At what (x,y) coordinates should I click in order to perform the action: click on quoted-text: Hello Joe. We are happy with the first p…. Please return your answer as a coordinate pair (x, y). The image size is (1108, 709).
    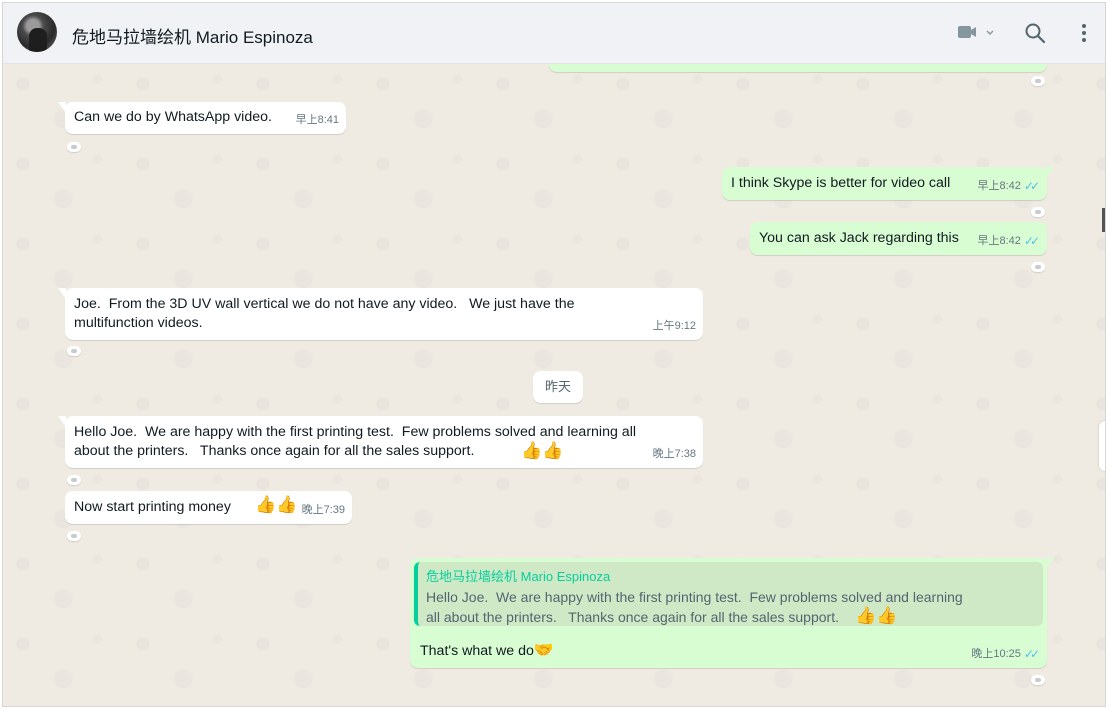
    Looking at the image, I should click on (694, 607).